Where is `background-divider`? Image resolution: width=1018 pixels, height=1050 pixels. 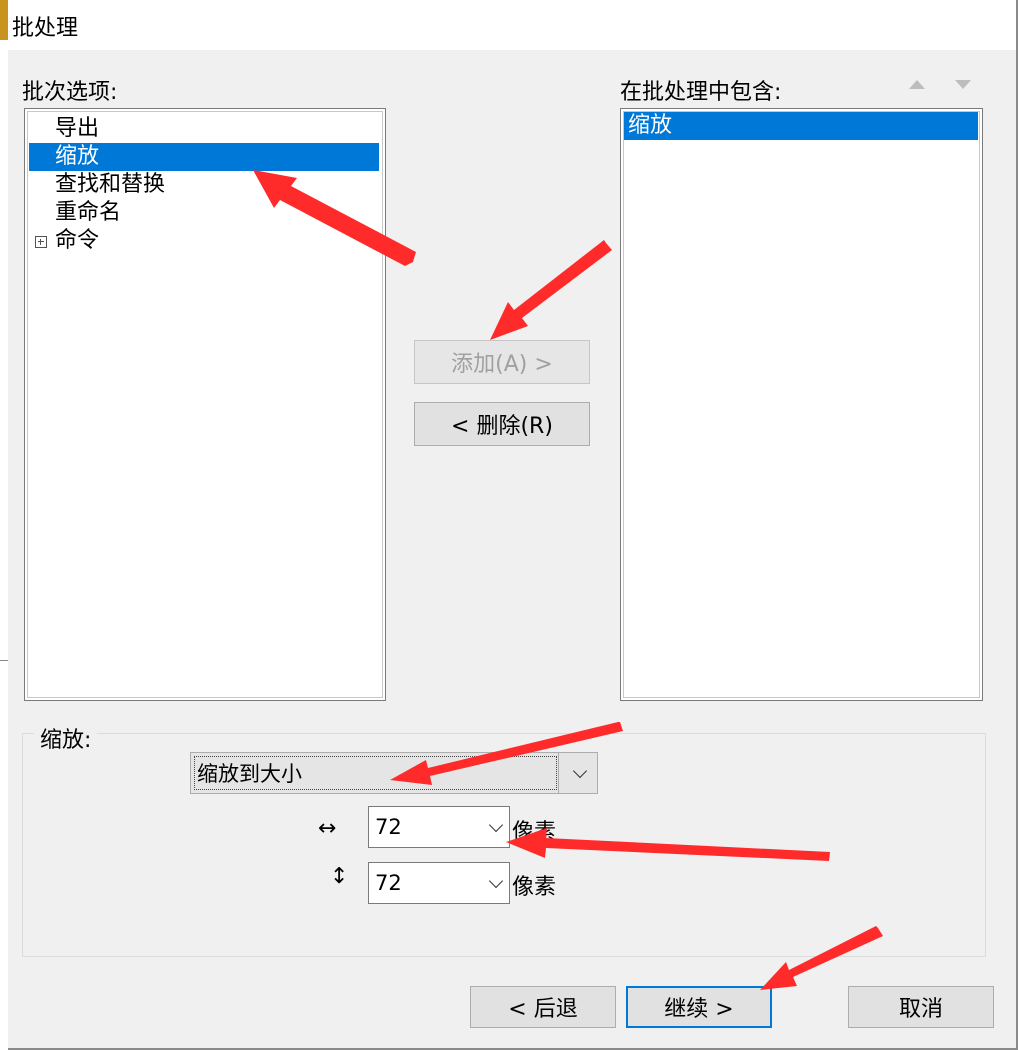 background-divider is located at coordinates (4, 660).